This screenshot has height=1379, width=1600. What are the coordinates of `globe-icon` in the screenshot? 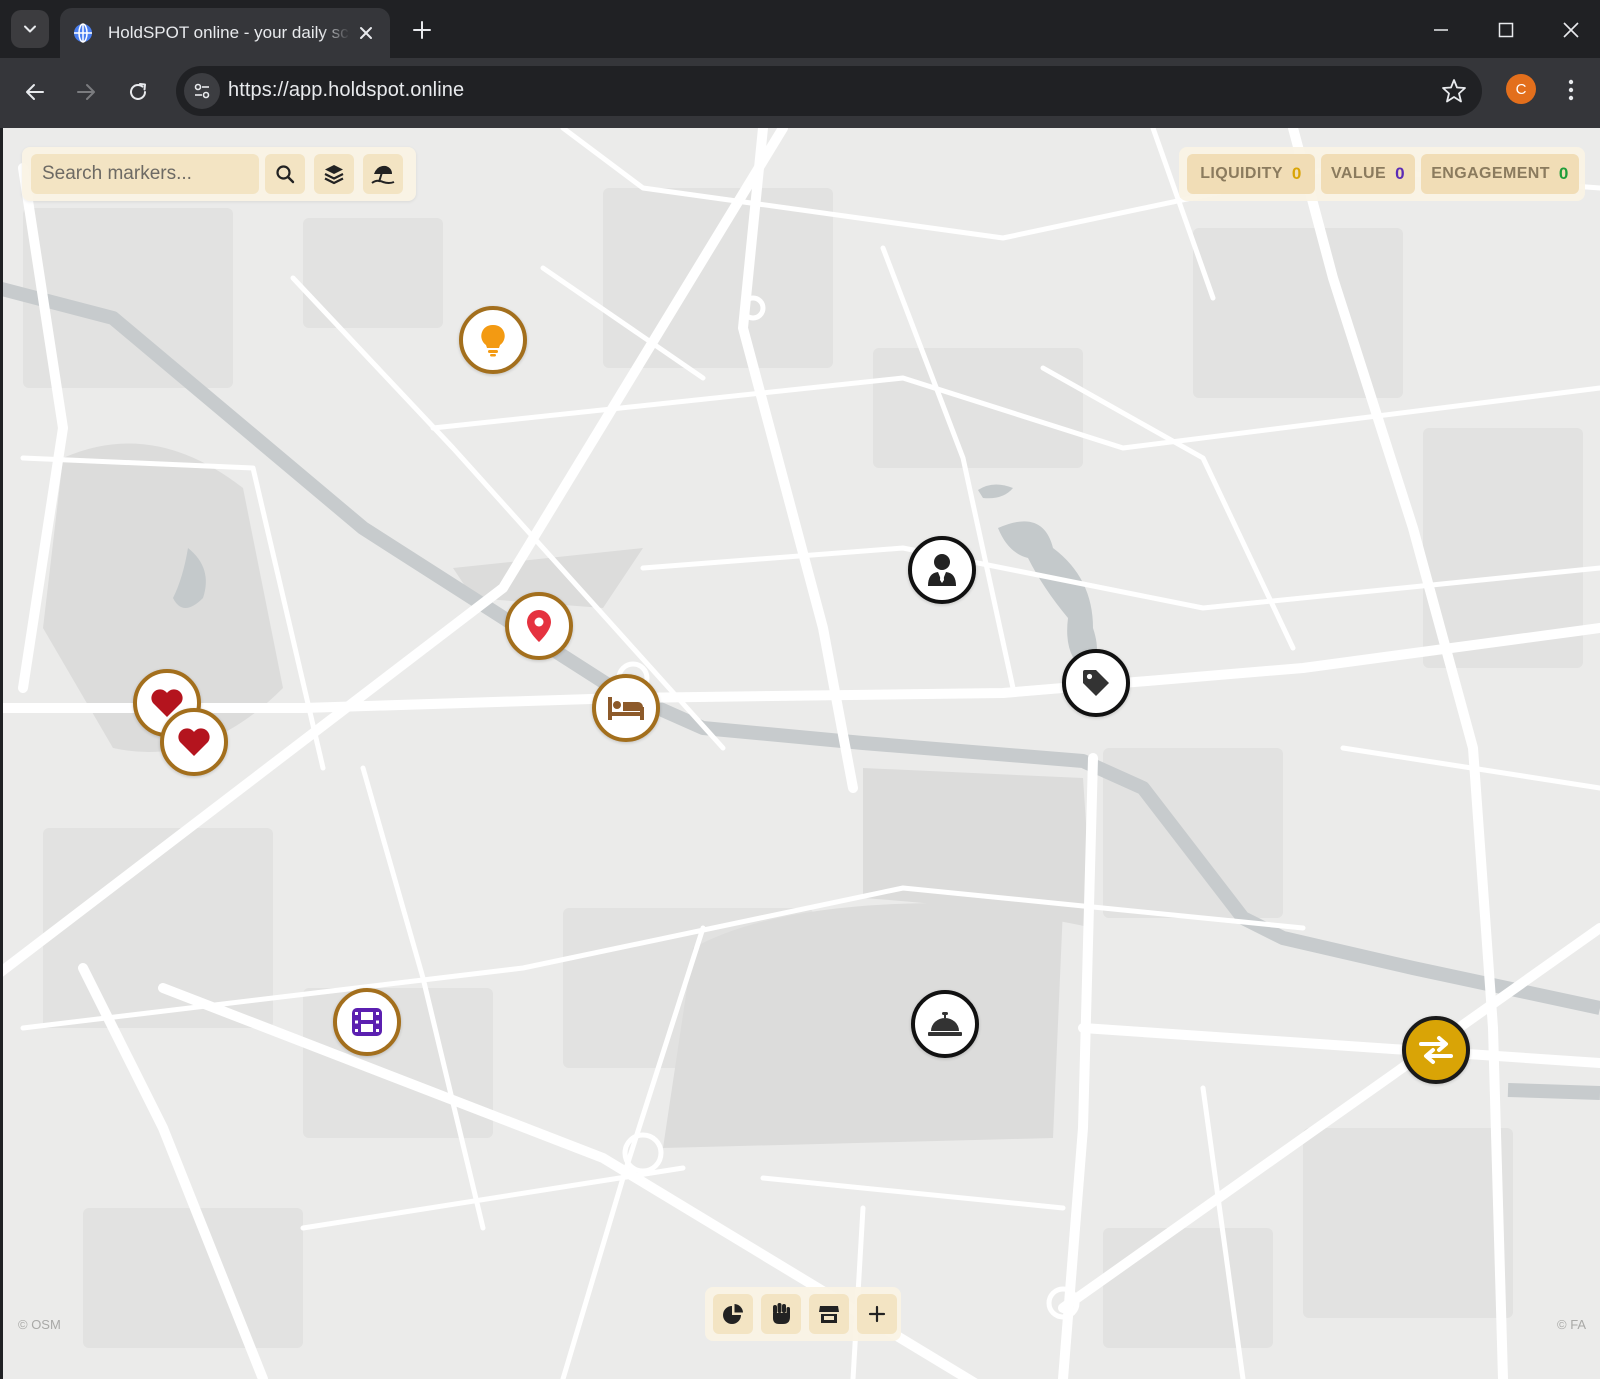 It's located at (83, 33).